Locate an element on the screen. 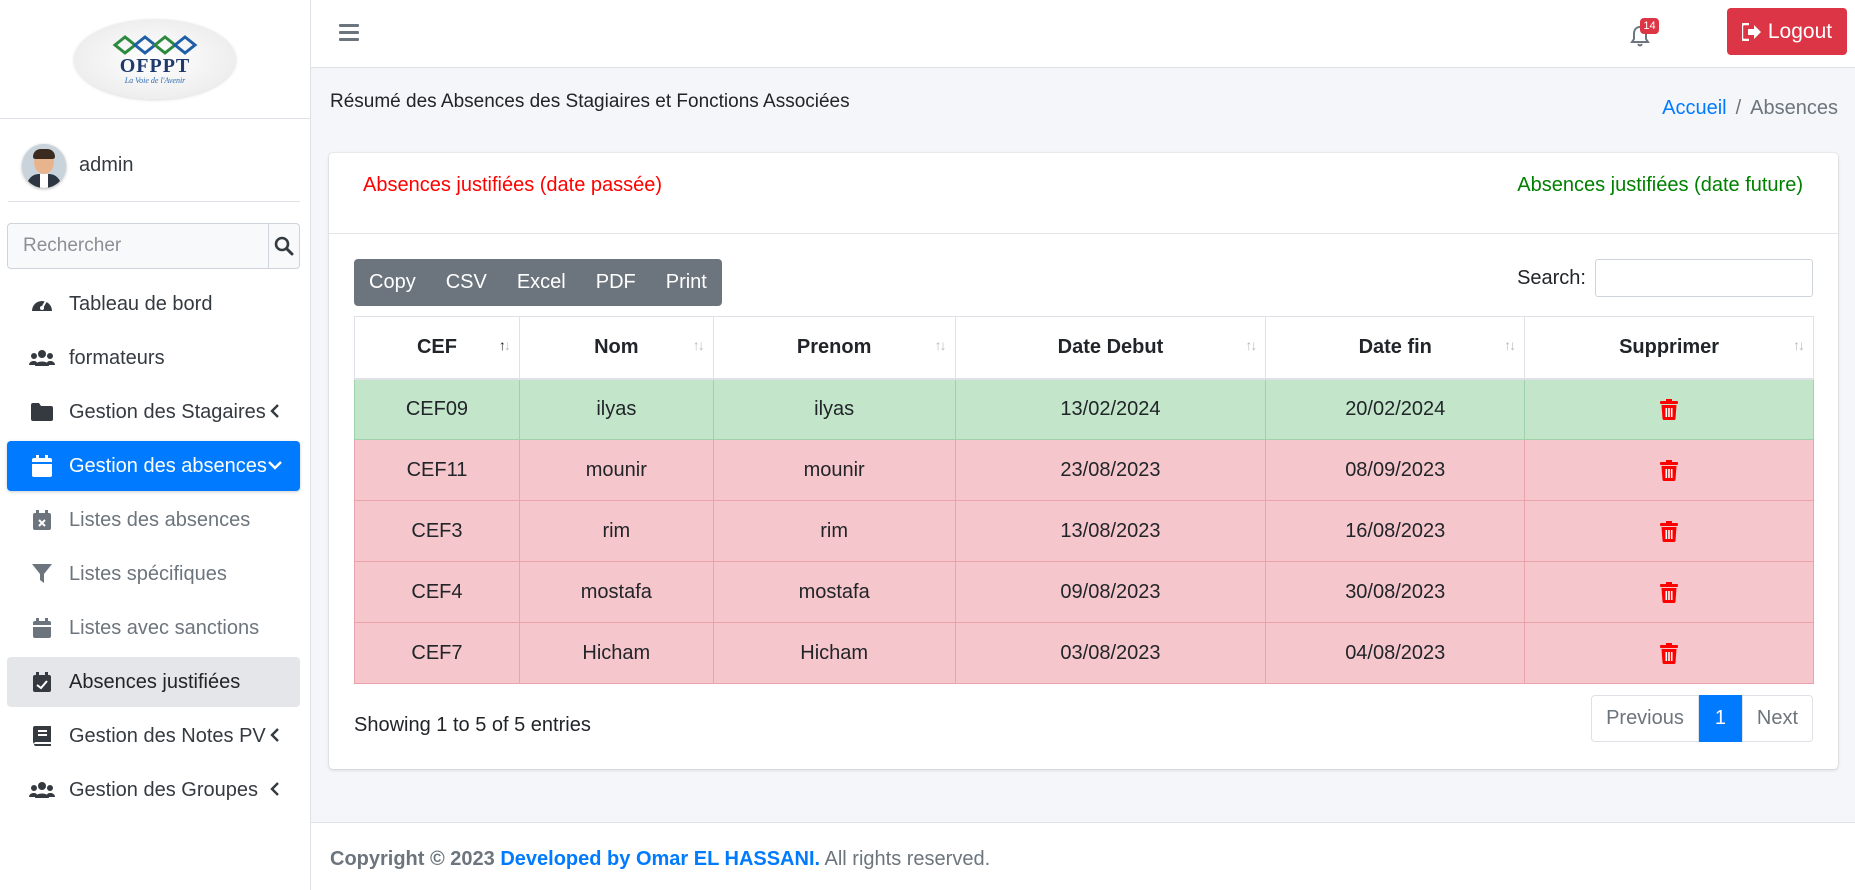 The image size is (1855, 890). search-icon is located at coordinates (284, 246).